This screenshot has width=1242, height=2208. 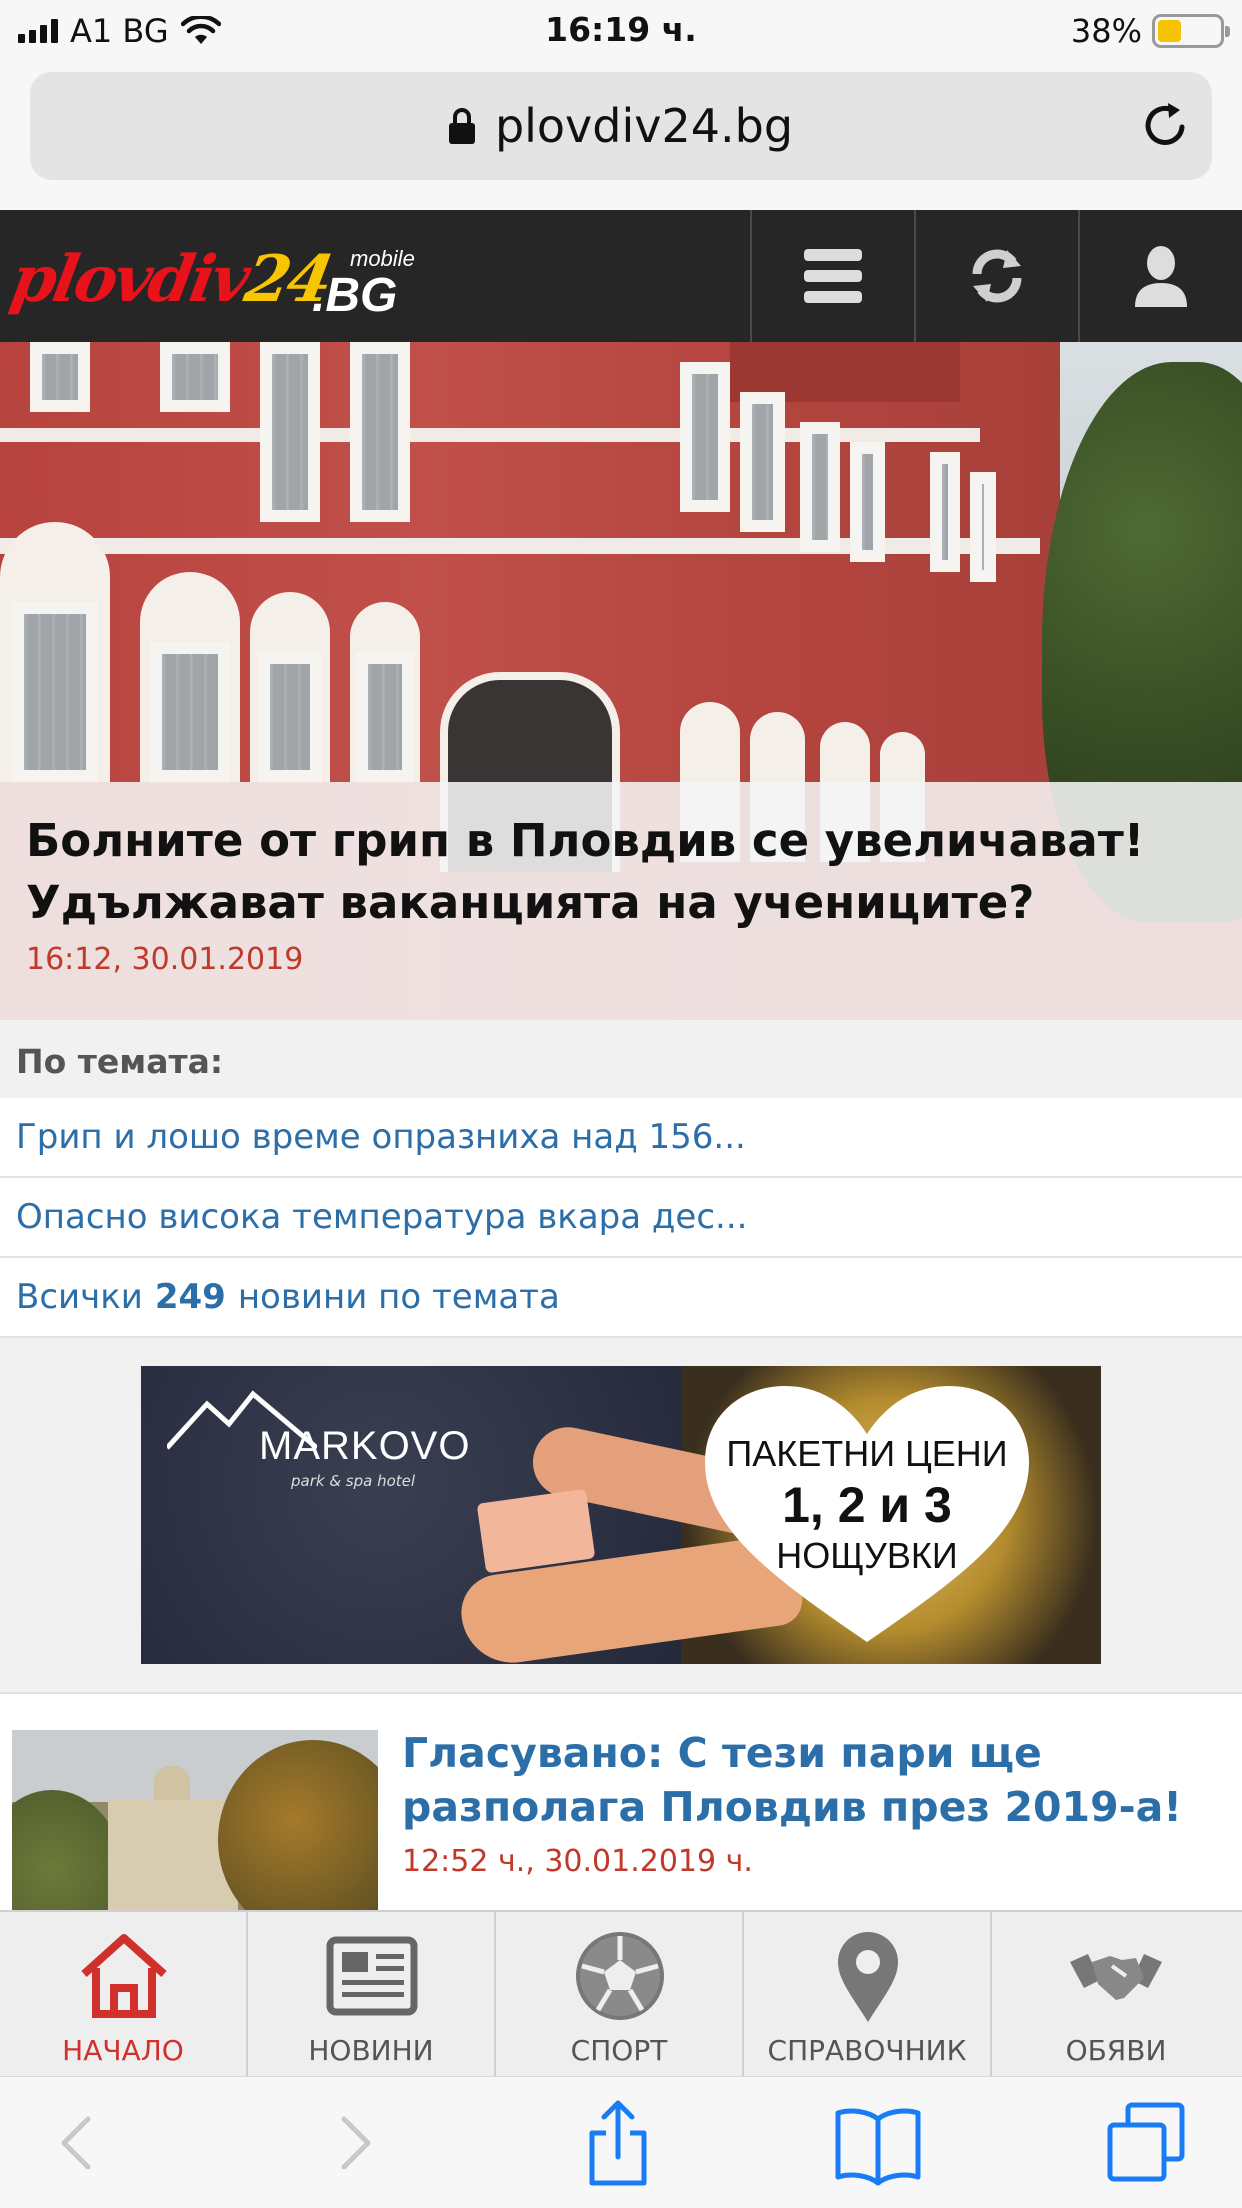 I want to click on site-logo: plovdiv24 .BG mobile, so click(x=218, y=280).